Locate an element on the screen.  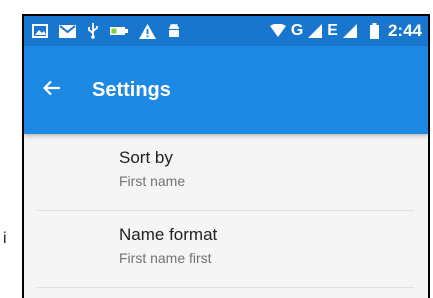
android-icon is located at coordinates (174, 31).